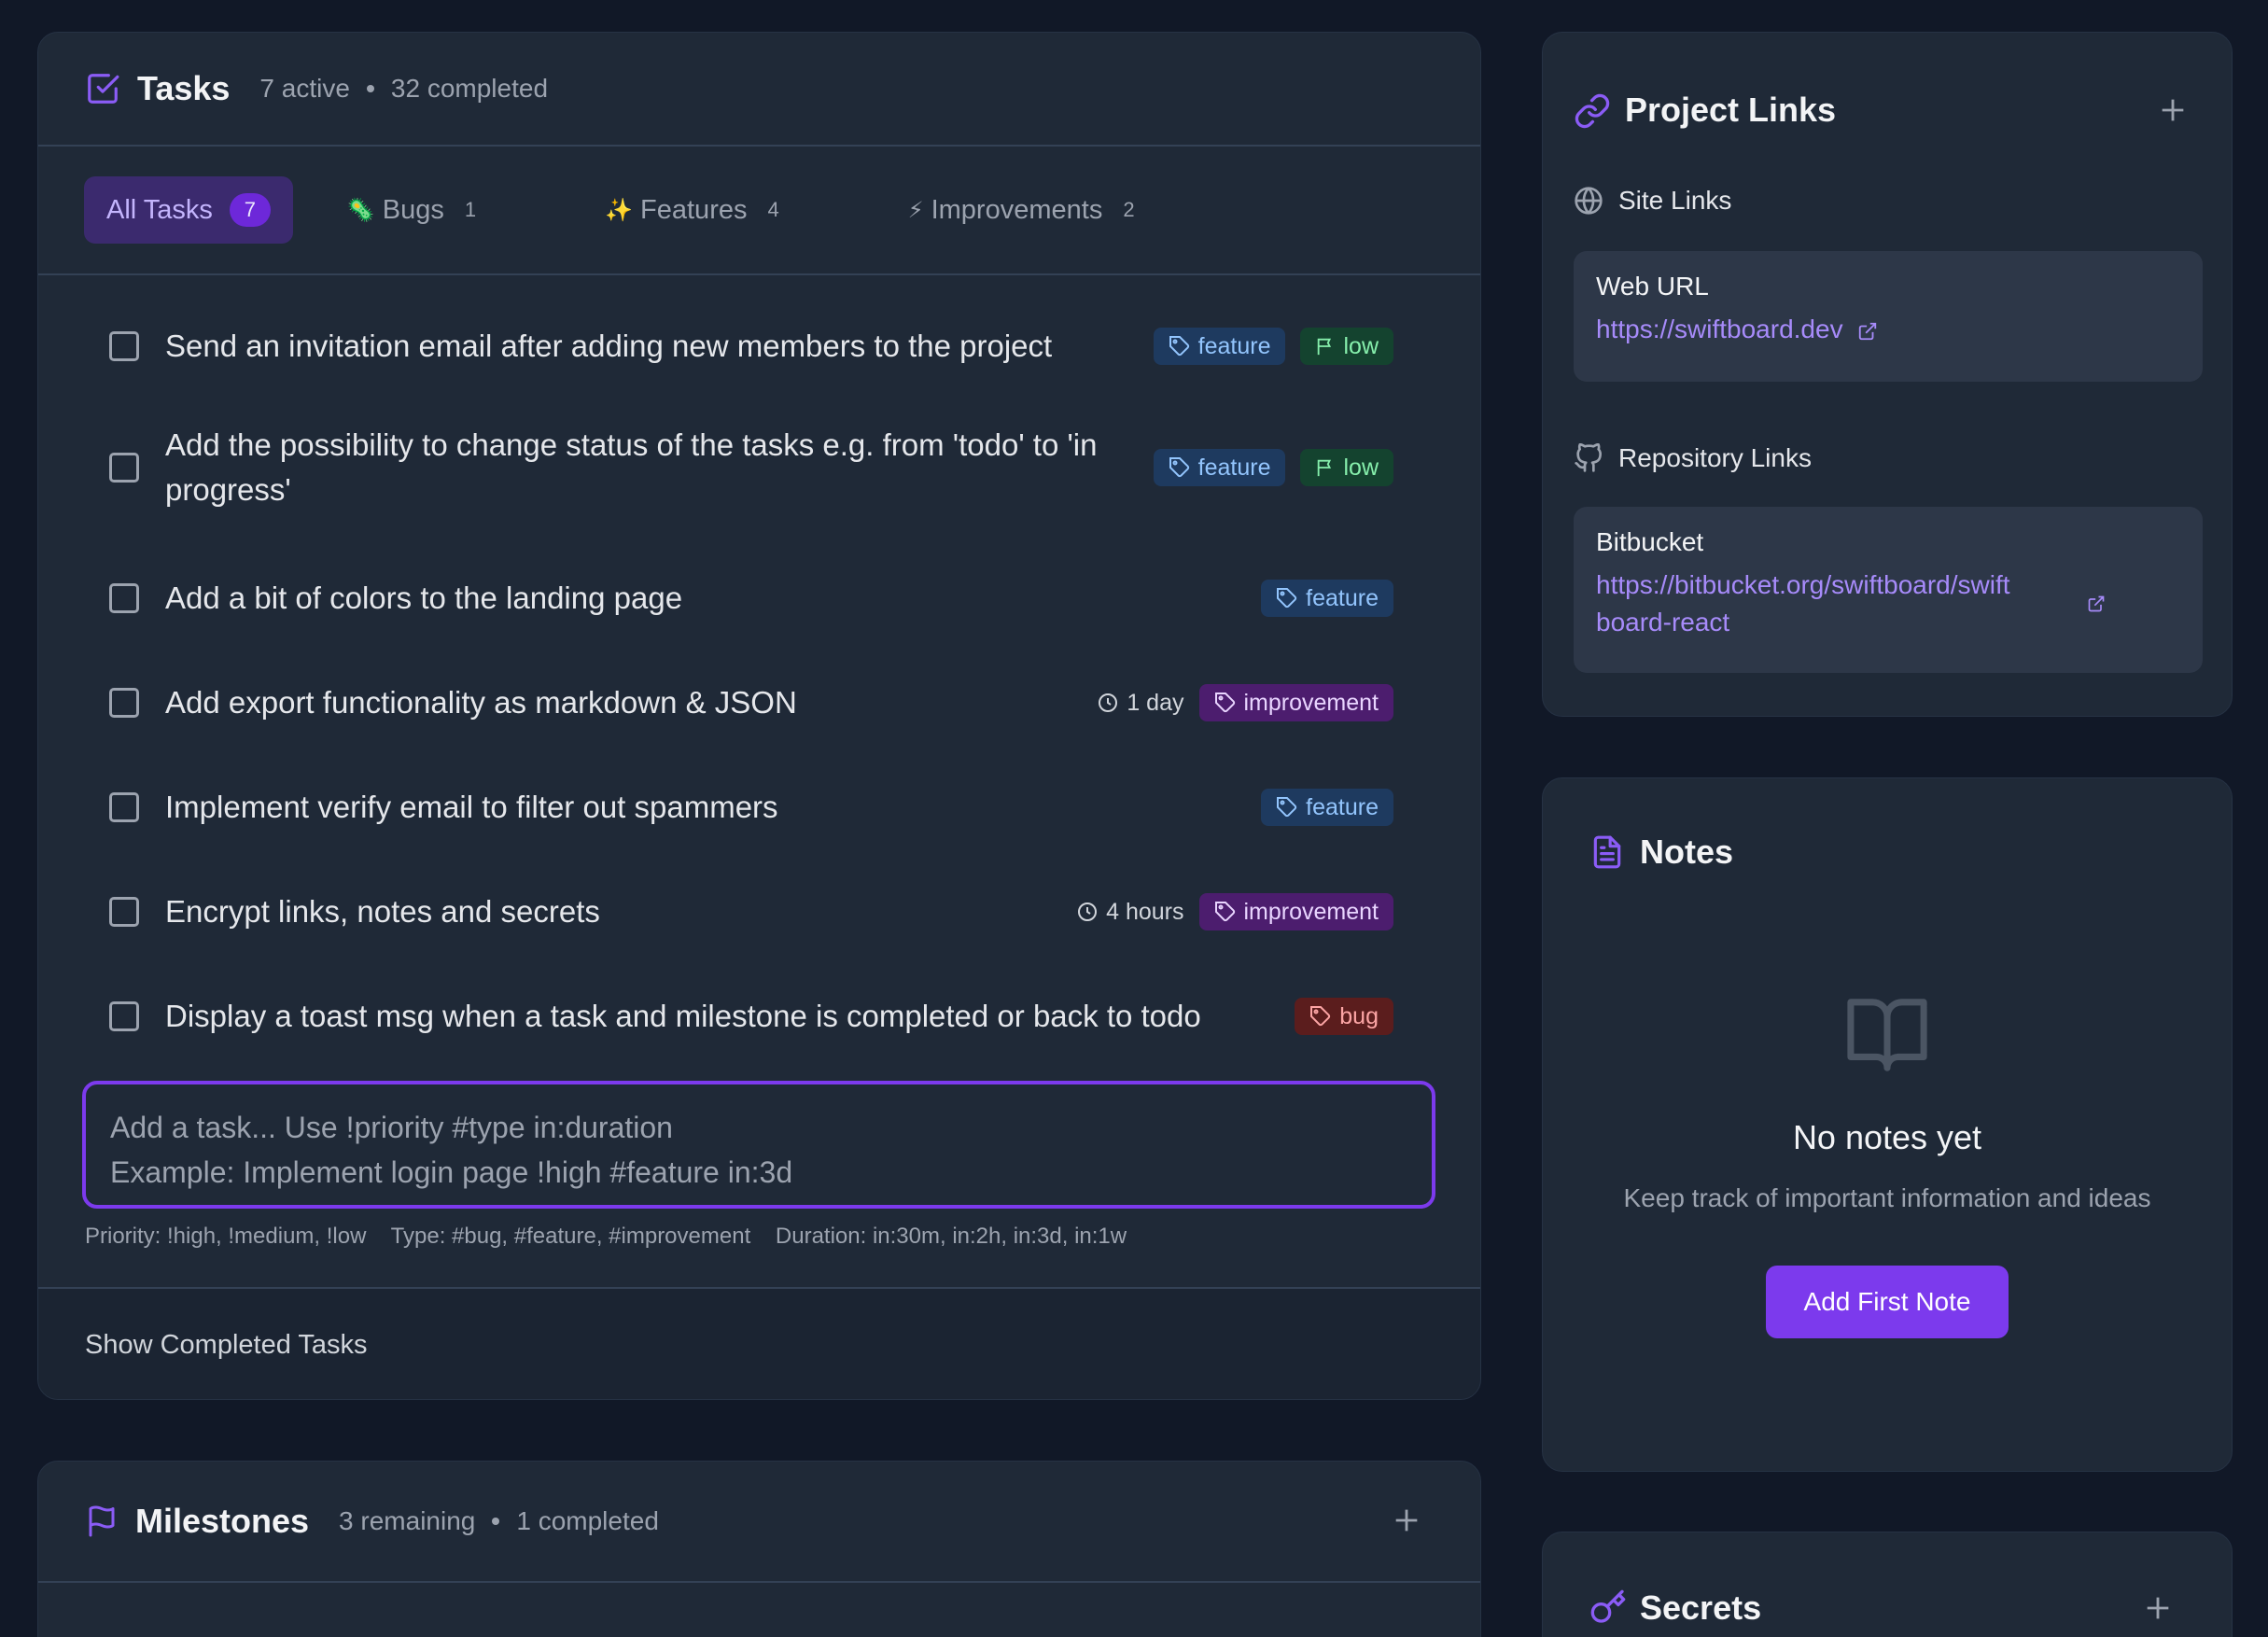 This screenshot has width=2268, height=1637. Describe the element at coordinates (759, 90) in the screenshot. I see `tasks-header: Tasks 7 active 32 completed` at that location.